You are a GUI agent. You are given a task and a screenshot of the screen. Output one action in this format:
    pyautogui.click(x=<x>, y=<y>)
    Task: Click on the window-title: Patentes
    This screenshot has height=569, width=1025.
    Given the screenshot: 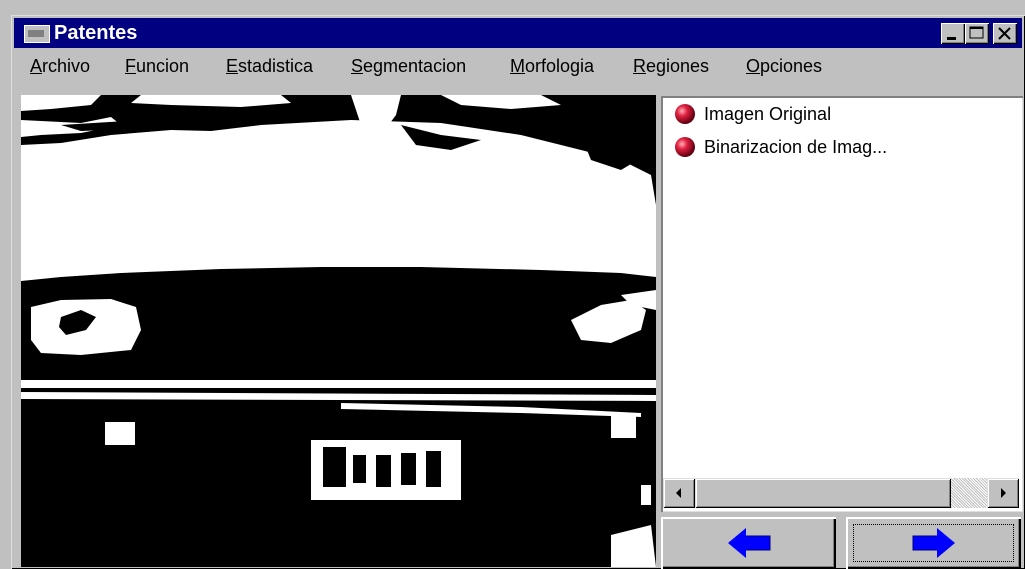 What is the action you would take?
    pyautogui.click(x=96, y=33)
    